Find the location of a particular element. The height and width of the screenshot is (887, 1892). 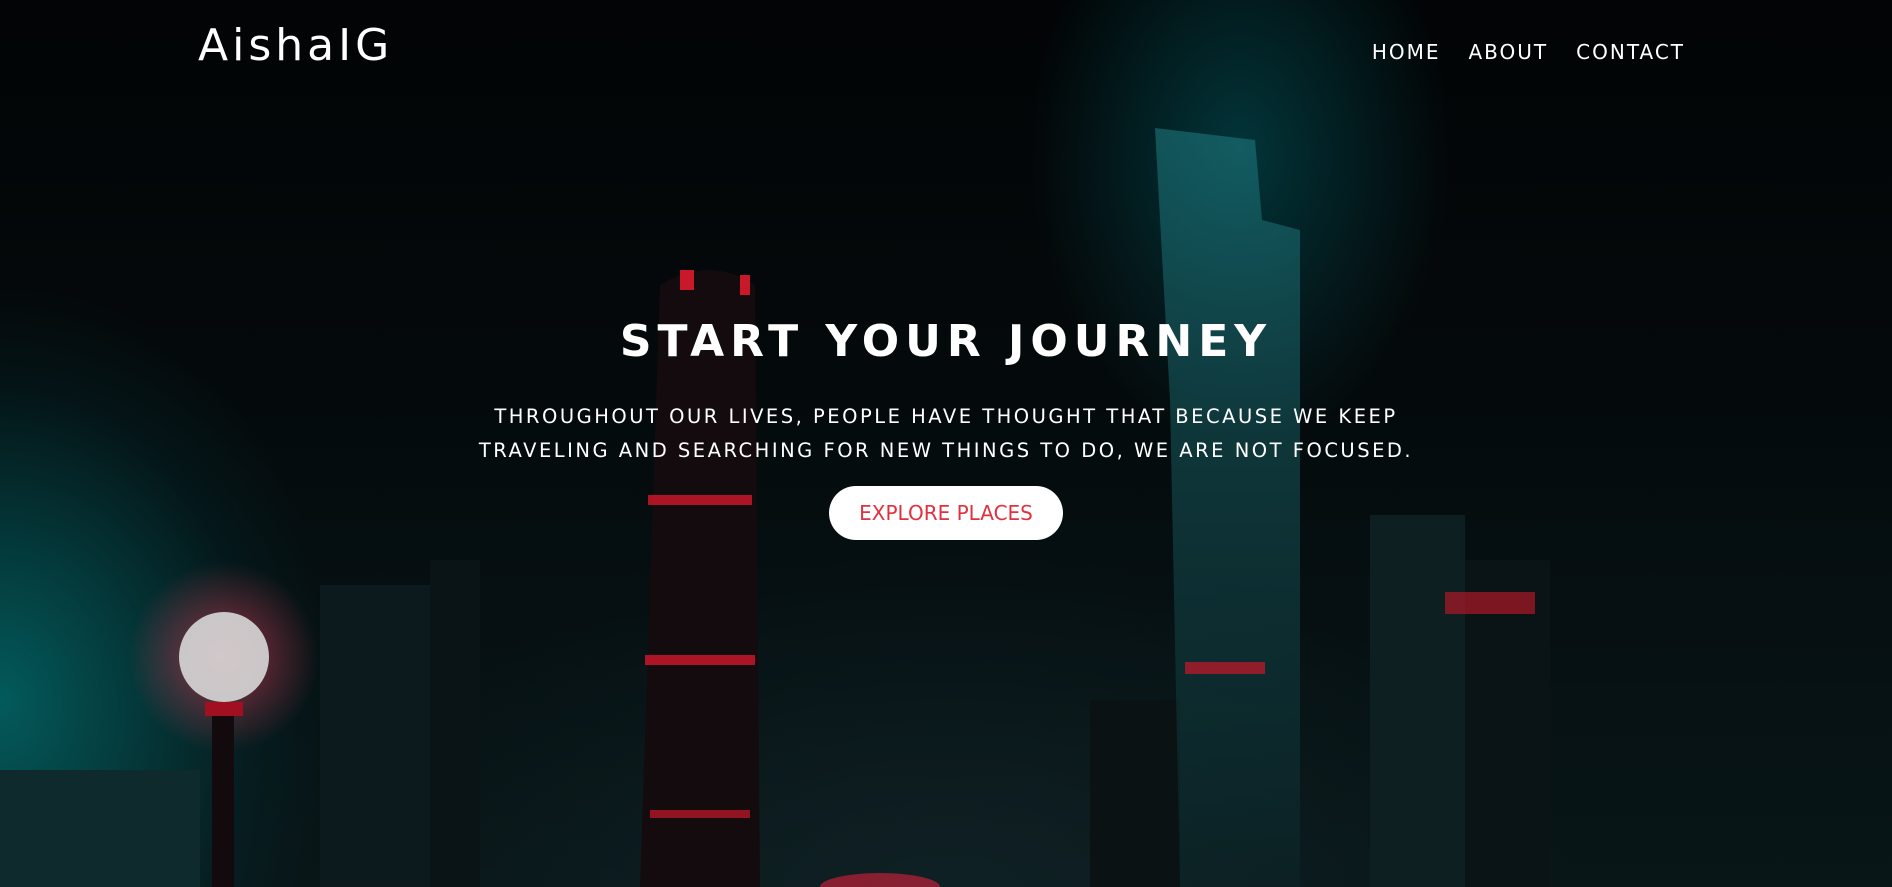

nav-links: HOME ABOUT CONTACT is located at coordinates (1528, 52).